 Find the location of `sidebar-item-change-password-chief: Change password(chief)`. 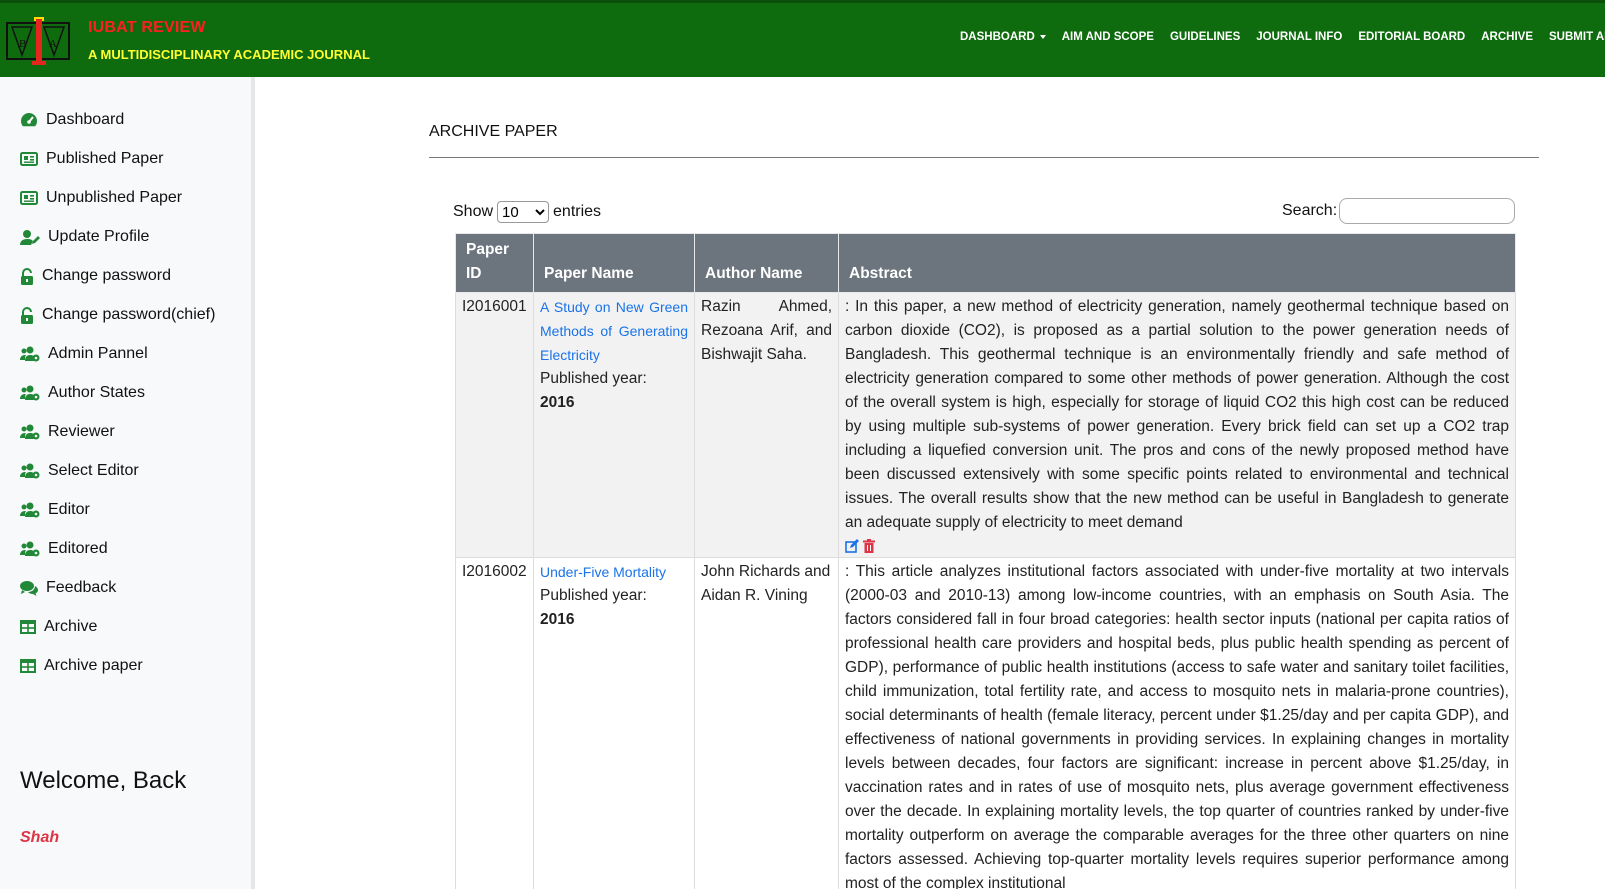

sidebar-item-change-password-chief: Change password(chief) is located at coordinates (117, 315).